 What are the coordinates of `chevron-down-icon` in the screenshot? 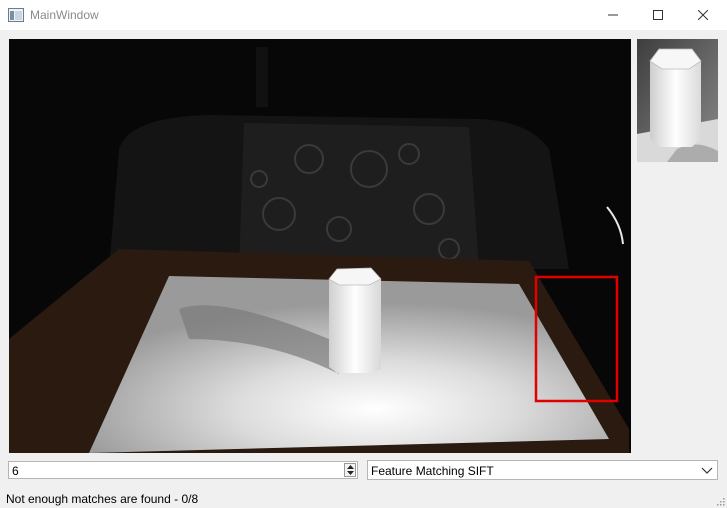 It's located at (707, 470).